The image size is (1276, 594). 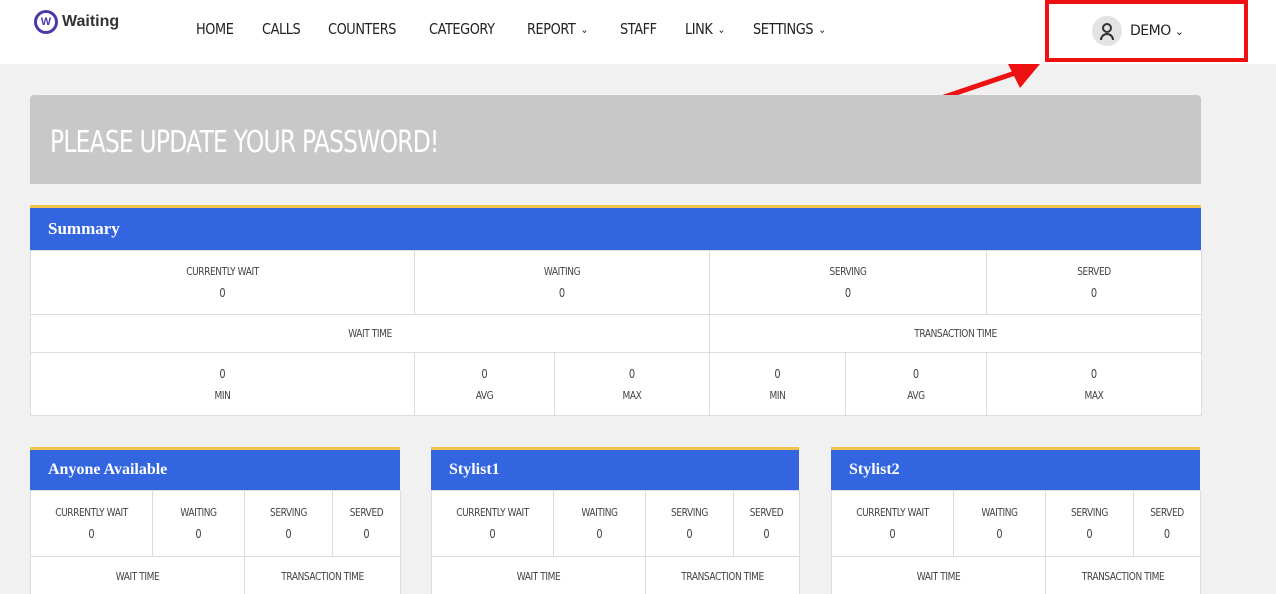 What do you see at coordinates (484, 384) in the screenshot?
I see `wait-avg: 0 AVG` at bounding box center [484, 384].